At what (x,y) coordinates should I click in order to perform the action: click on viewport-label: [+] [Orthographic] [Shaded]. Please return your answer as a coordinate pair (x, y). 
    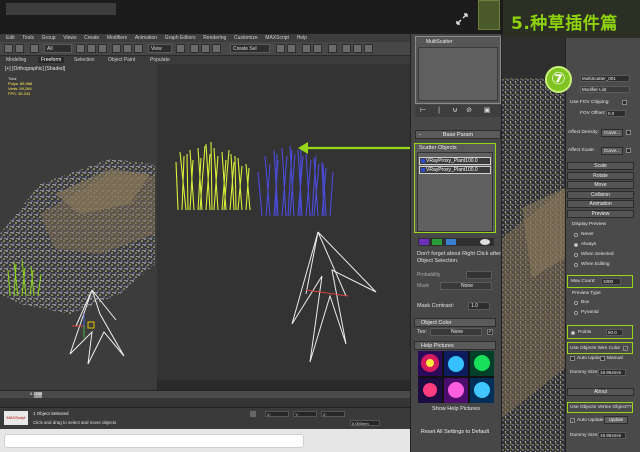
    Looking at the image, I should click on (35, 69).